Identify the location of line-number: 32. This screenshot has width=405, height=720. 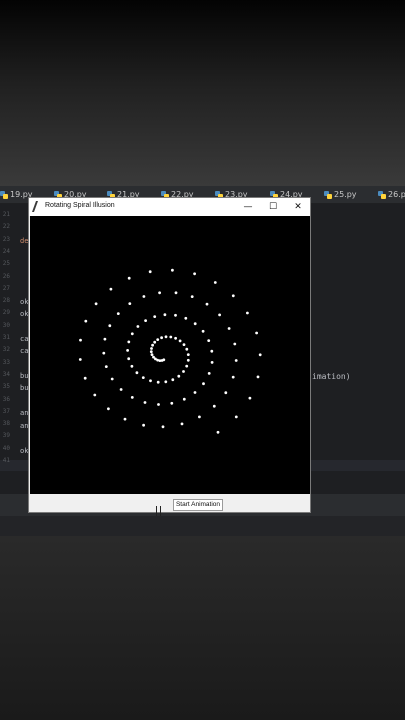
(6, 350).